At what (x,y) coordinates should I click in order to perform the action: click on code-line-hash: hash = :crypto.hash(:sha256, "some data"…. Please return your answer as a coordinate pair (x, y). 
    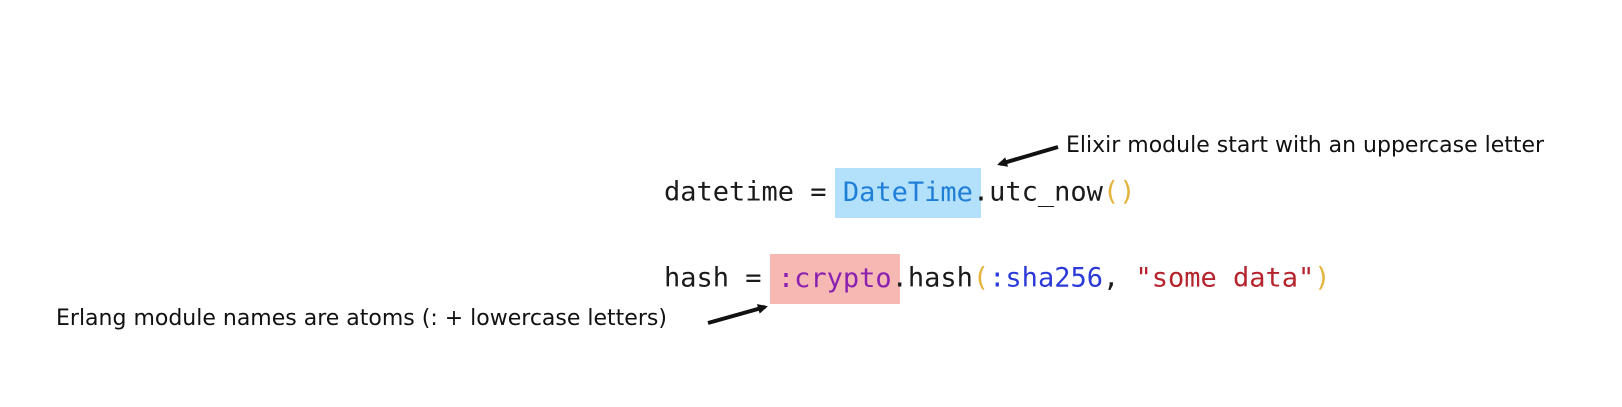
    Looking at the image, I should click on (997, 279).